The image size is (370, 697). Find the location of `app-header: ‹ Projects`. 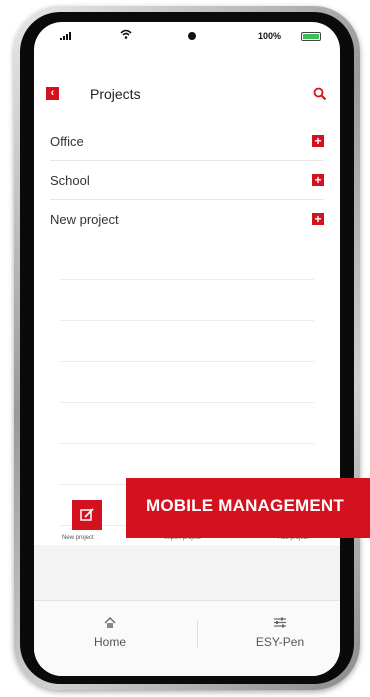

app-header: ‹ Projects is located at coordinates (187, 95).